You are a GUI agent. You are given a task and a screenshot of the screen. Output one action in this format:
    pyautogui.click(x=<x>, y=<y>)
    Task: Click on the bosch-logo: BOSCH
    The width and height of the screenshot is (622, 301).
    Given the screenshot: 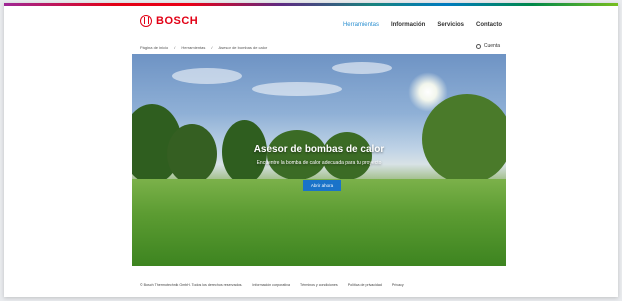 What is the action you would take?
    pyautogui.click(x=169, y=21)
    